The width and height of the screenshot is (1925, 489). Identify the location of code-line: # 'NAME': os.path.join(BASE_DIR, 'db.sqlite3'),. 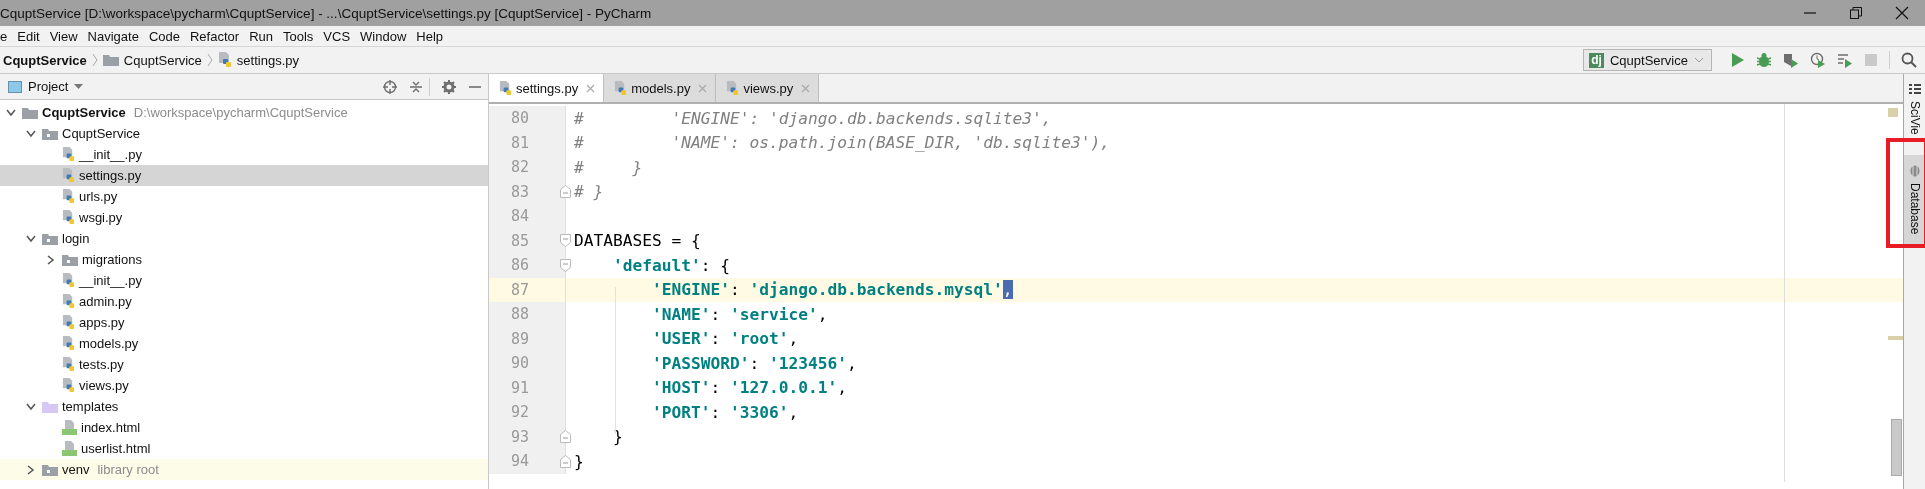
(842, 143).